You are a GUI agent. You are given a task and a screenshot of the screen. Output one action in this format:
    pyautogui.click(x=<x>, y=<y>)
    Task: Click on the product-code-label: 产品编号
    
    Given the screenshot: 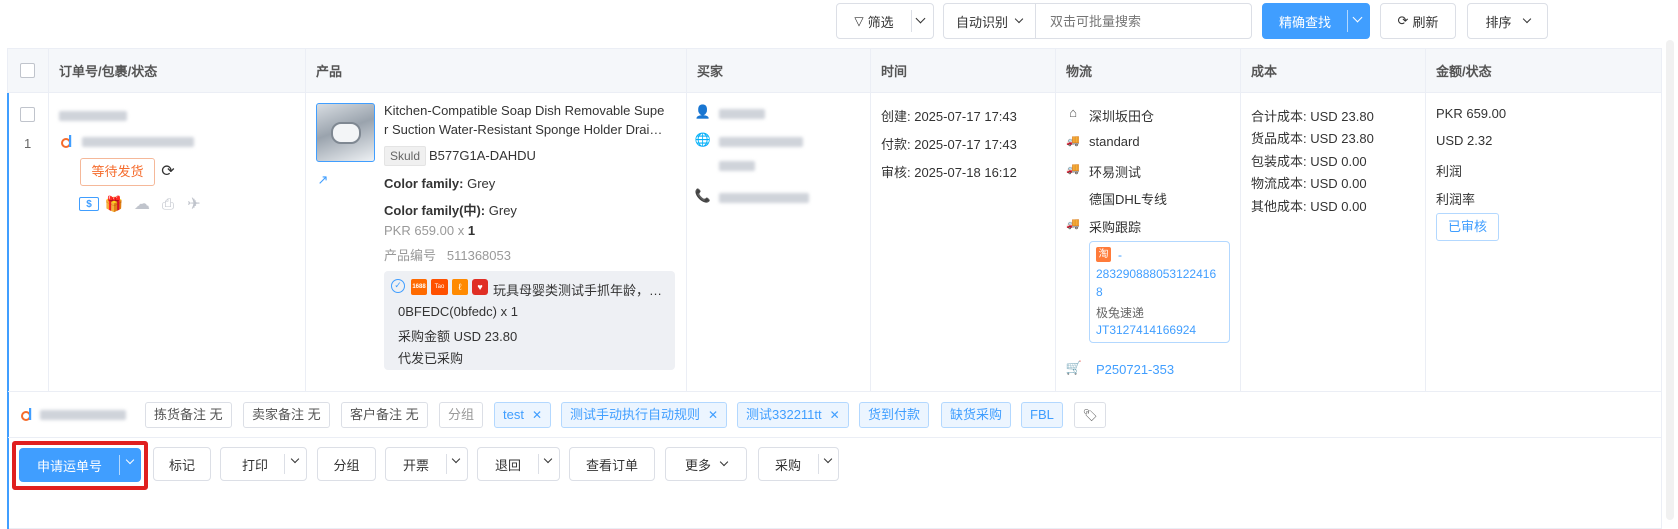 What is the action you would take?
    pyautogui.click(x=410, y=255)
    